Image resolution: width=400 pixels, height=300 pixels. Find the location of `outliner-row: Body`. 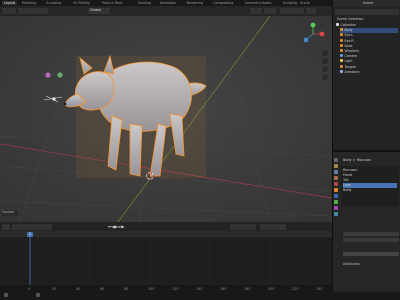

outliner-row: Body is located at coordinates (369, 30).